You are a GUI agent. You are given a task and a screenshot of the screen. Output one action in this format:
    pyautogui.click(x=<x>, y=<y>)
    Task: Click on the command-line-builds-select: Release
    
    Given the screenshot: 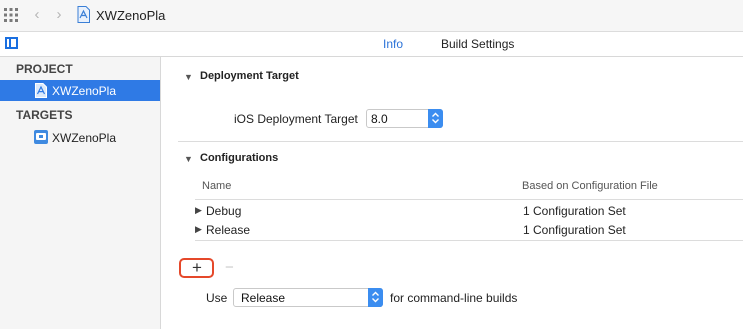 What is the action you would take?
    pyautogui.click(x=308, y=297)
    